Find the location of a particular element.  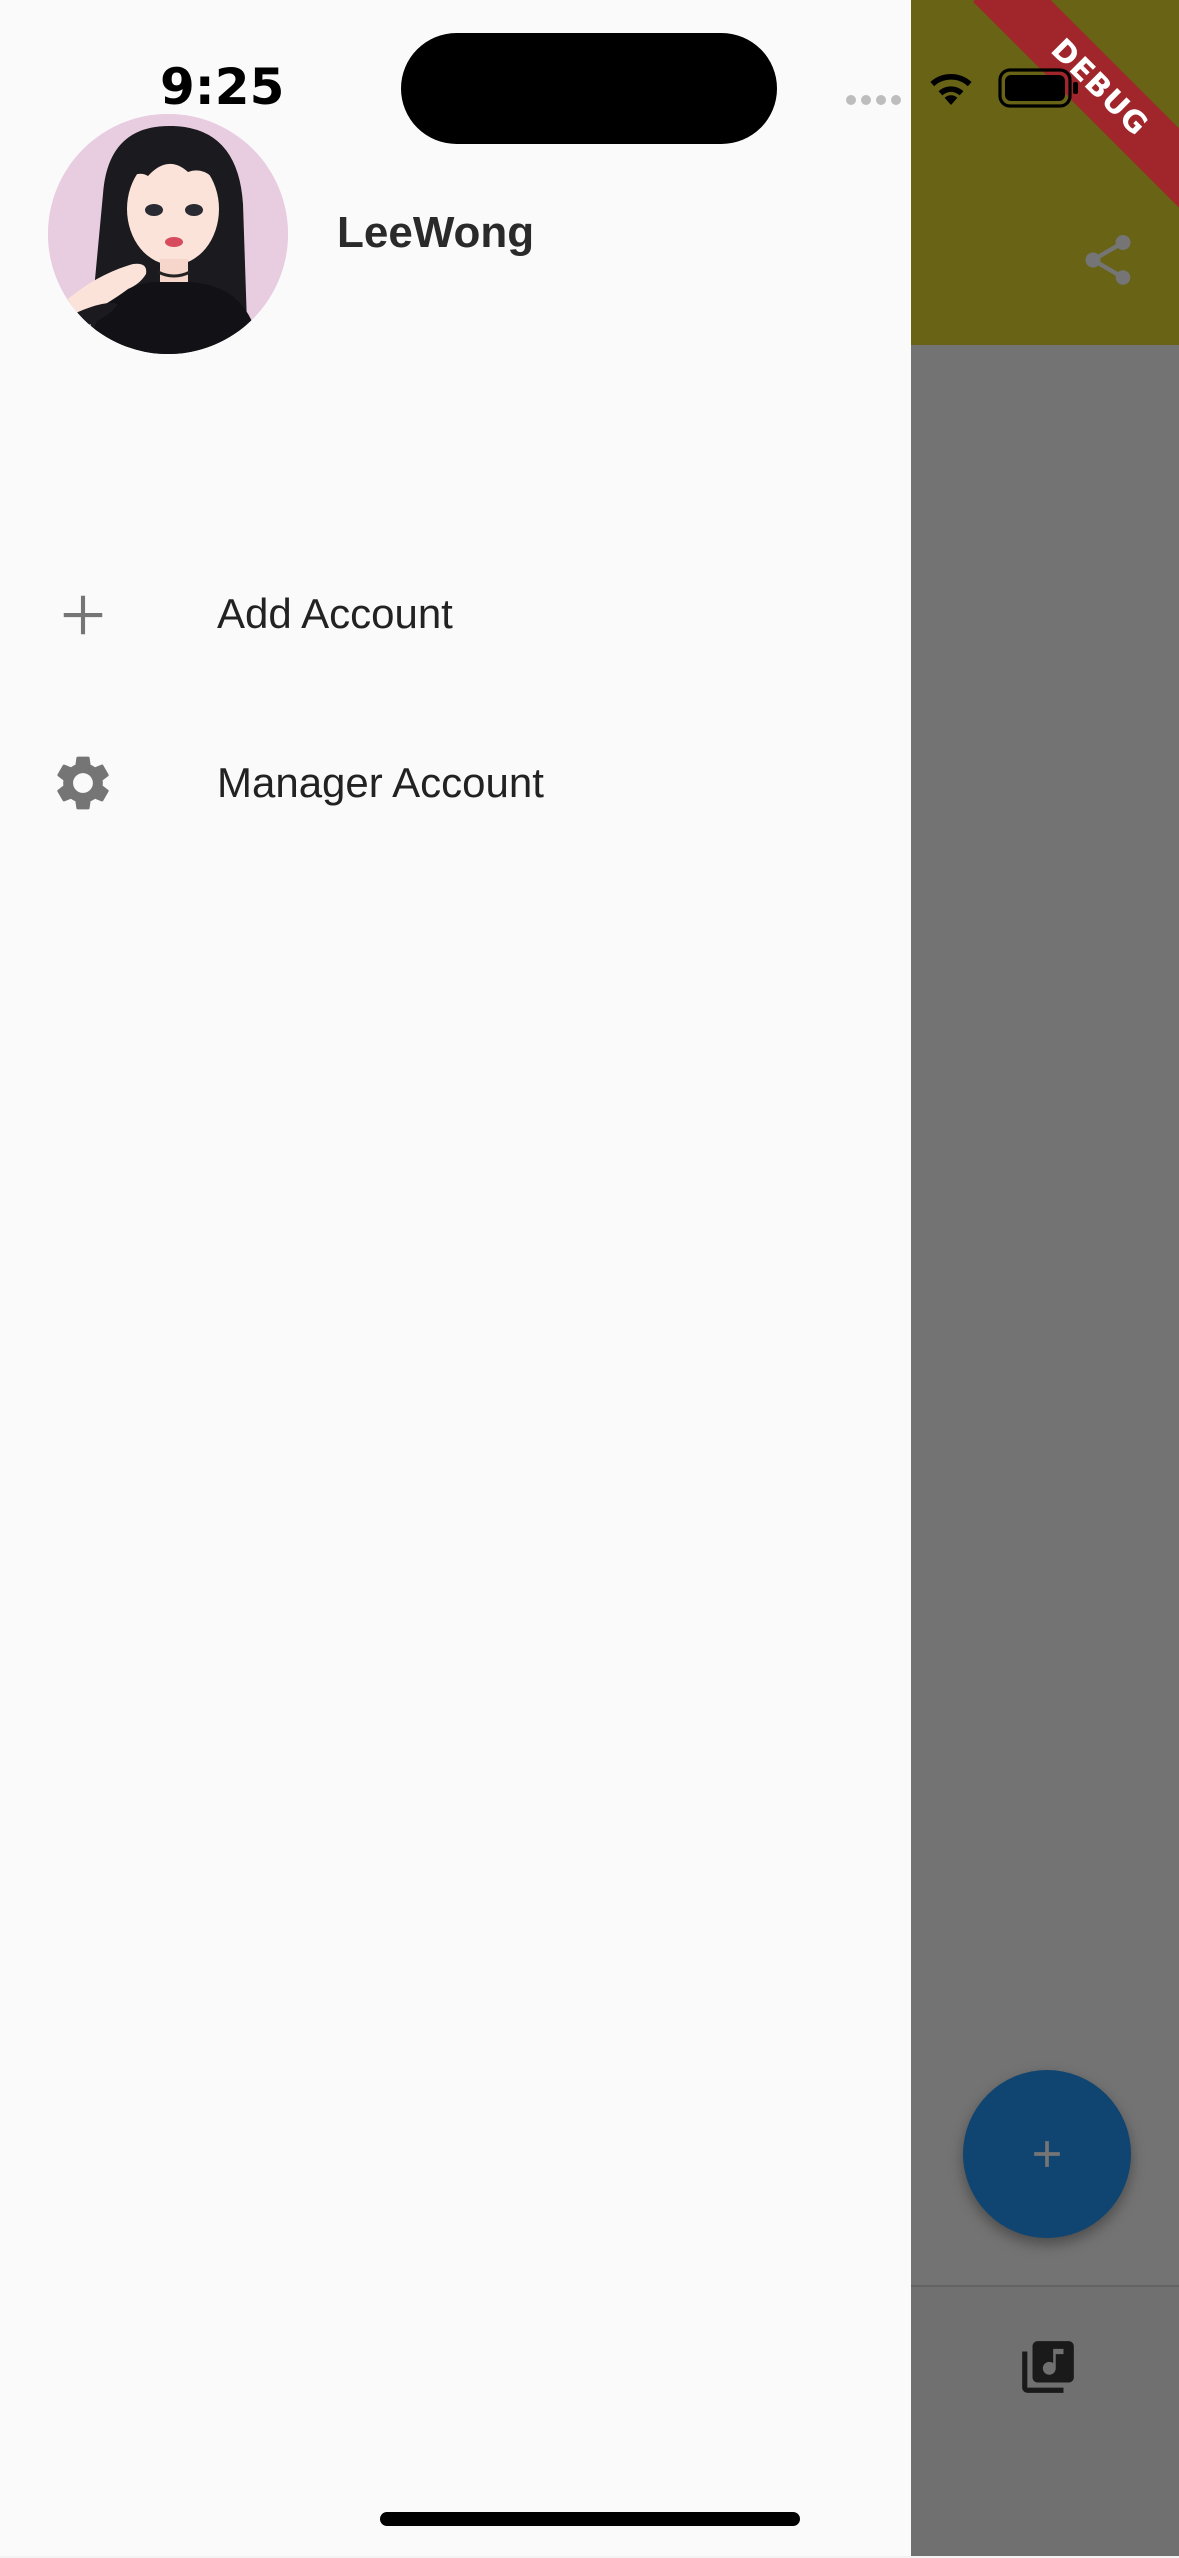

menu-item-manager-account: Manager Account is located at coordinates (455, 782).